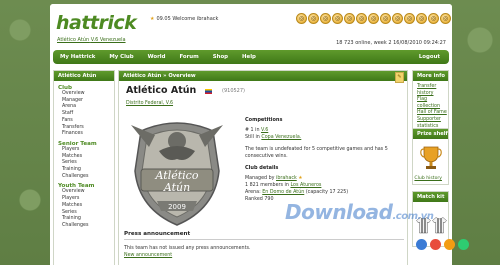 Image resolution: width=500 pixels, height=265 pixels. What do you see at coordinates (305, 185) in the screenshot?
I see `fanclub-link: Los Atuneros` at bounding box center [305, 185].